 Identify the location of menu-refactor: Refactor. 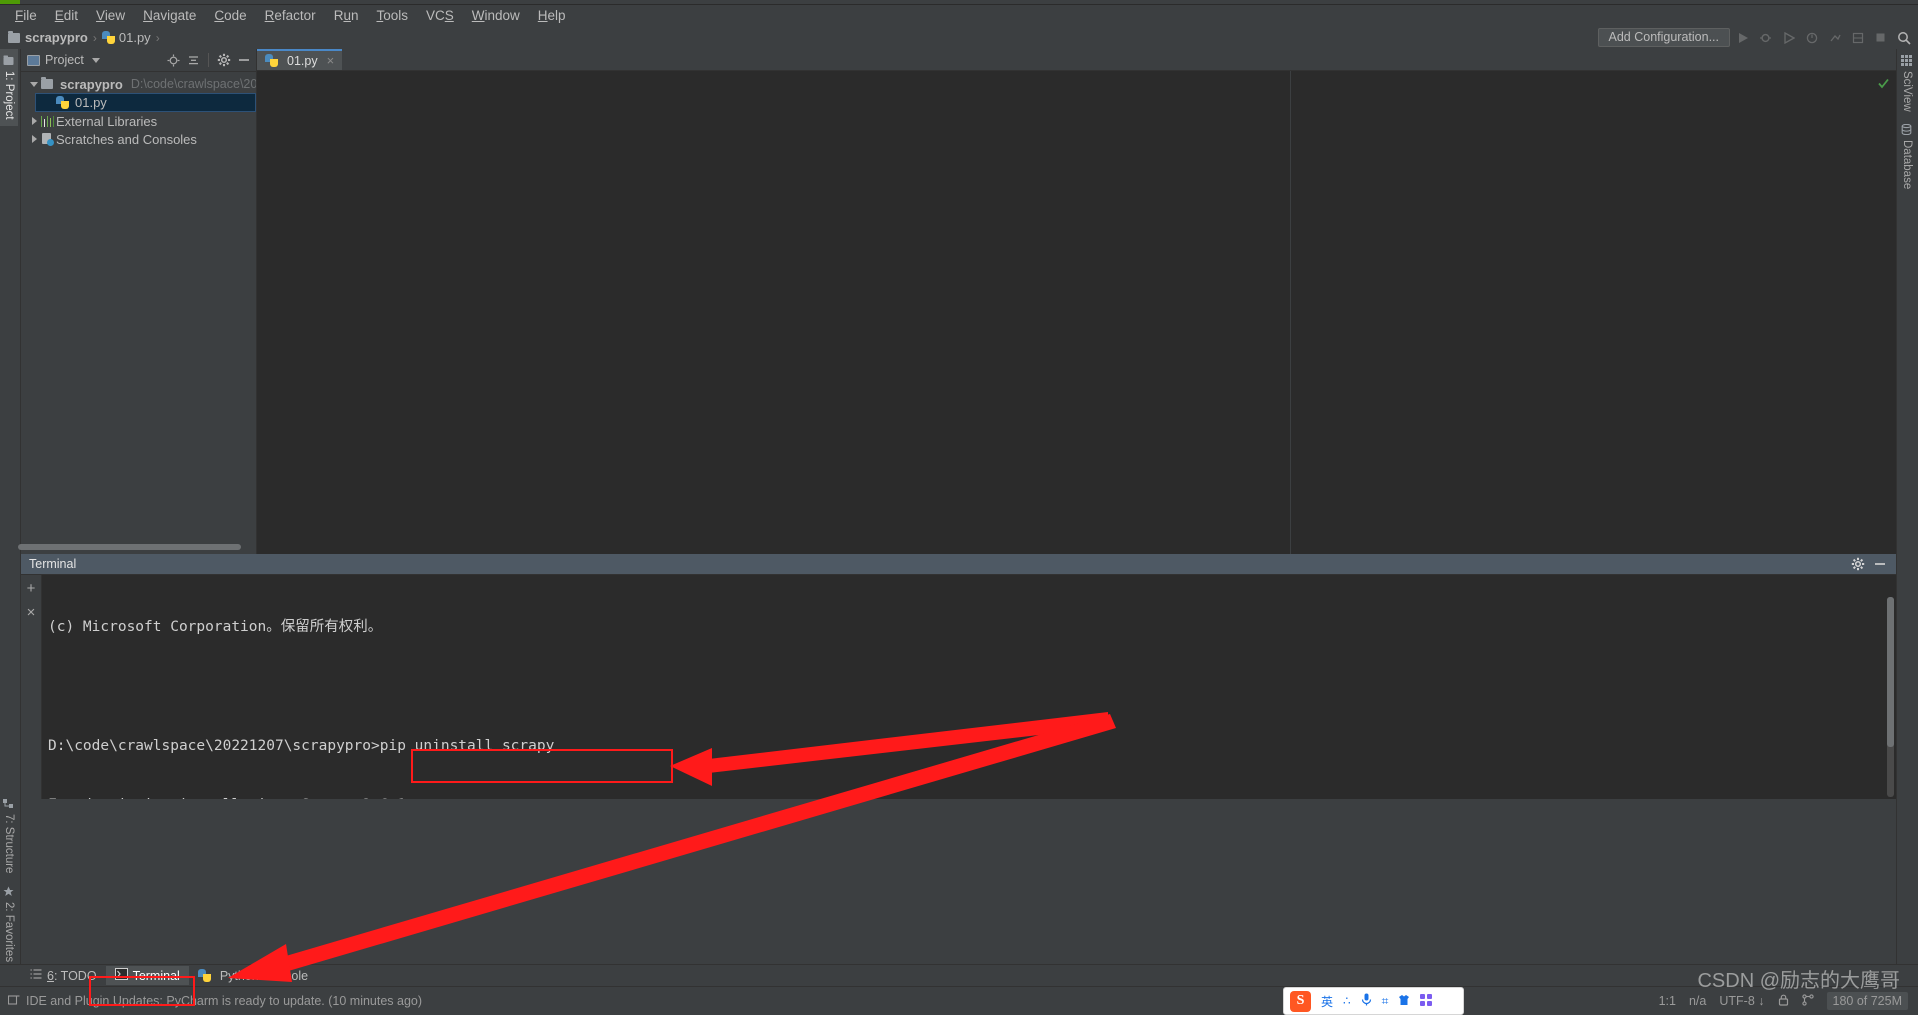
(290, 15).